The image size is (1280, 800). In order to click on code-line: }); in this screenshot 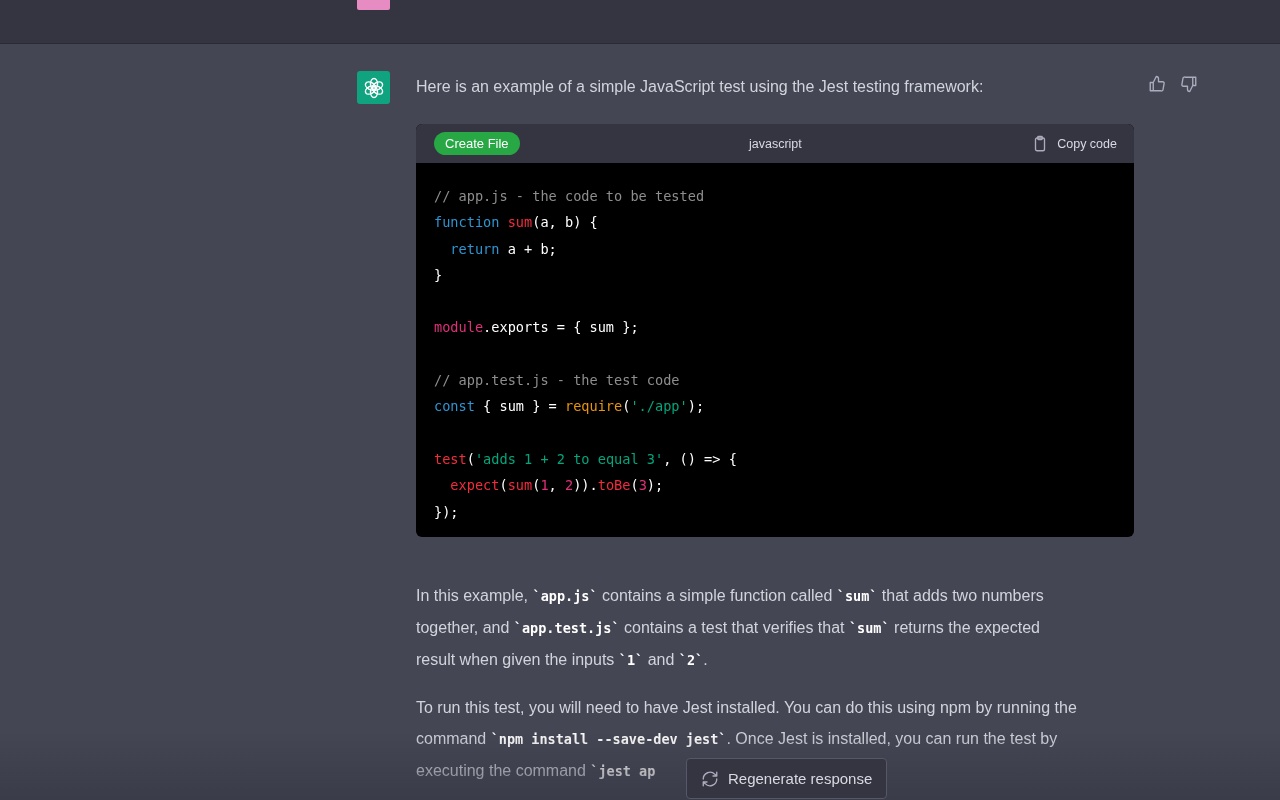, I will do `click(446, 512)`.